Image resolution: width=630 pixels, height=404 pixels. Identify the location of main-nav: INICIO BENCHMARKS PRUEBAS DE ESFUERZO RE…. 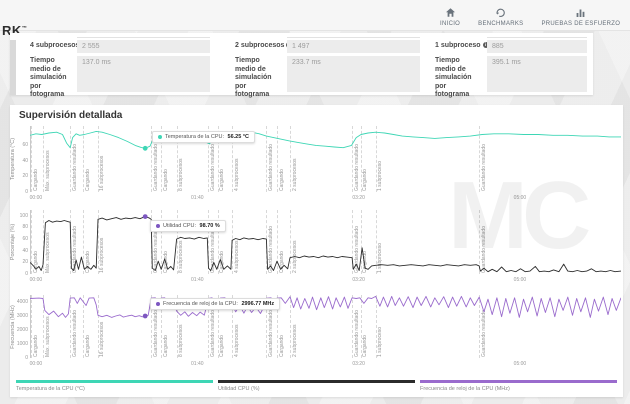
(535, 17).